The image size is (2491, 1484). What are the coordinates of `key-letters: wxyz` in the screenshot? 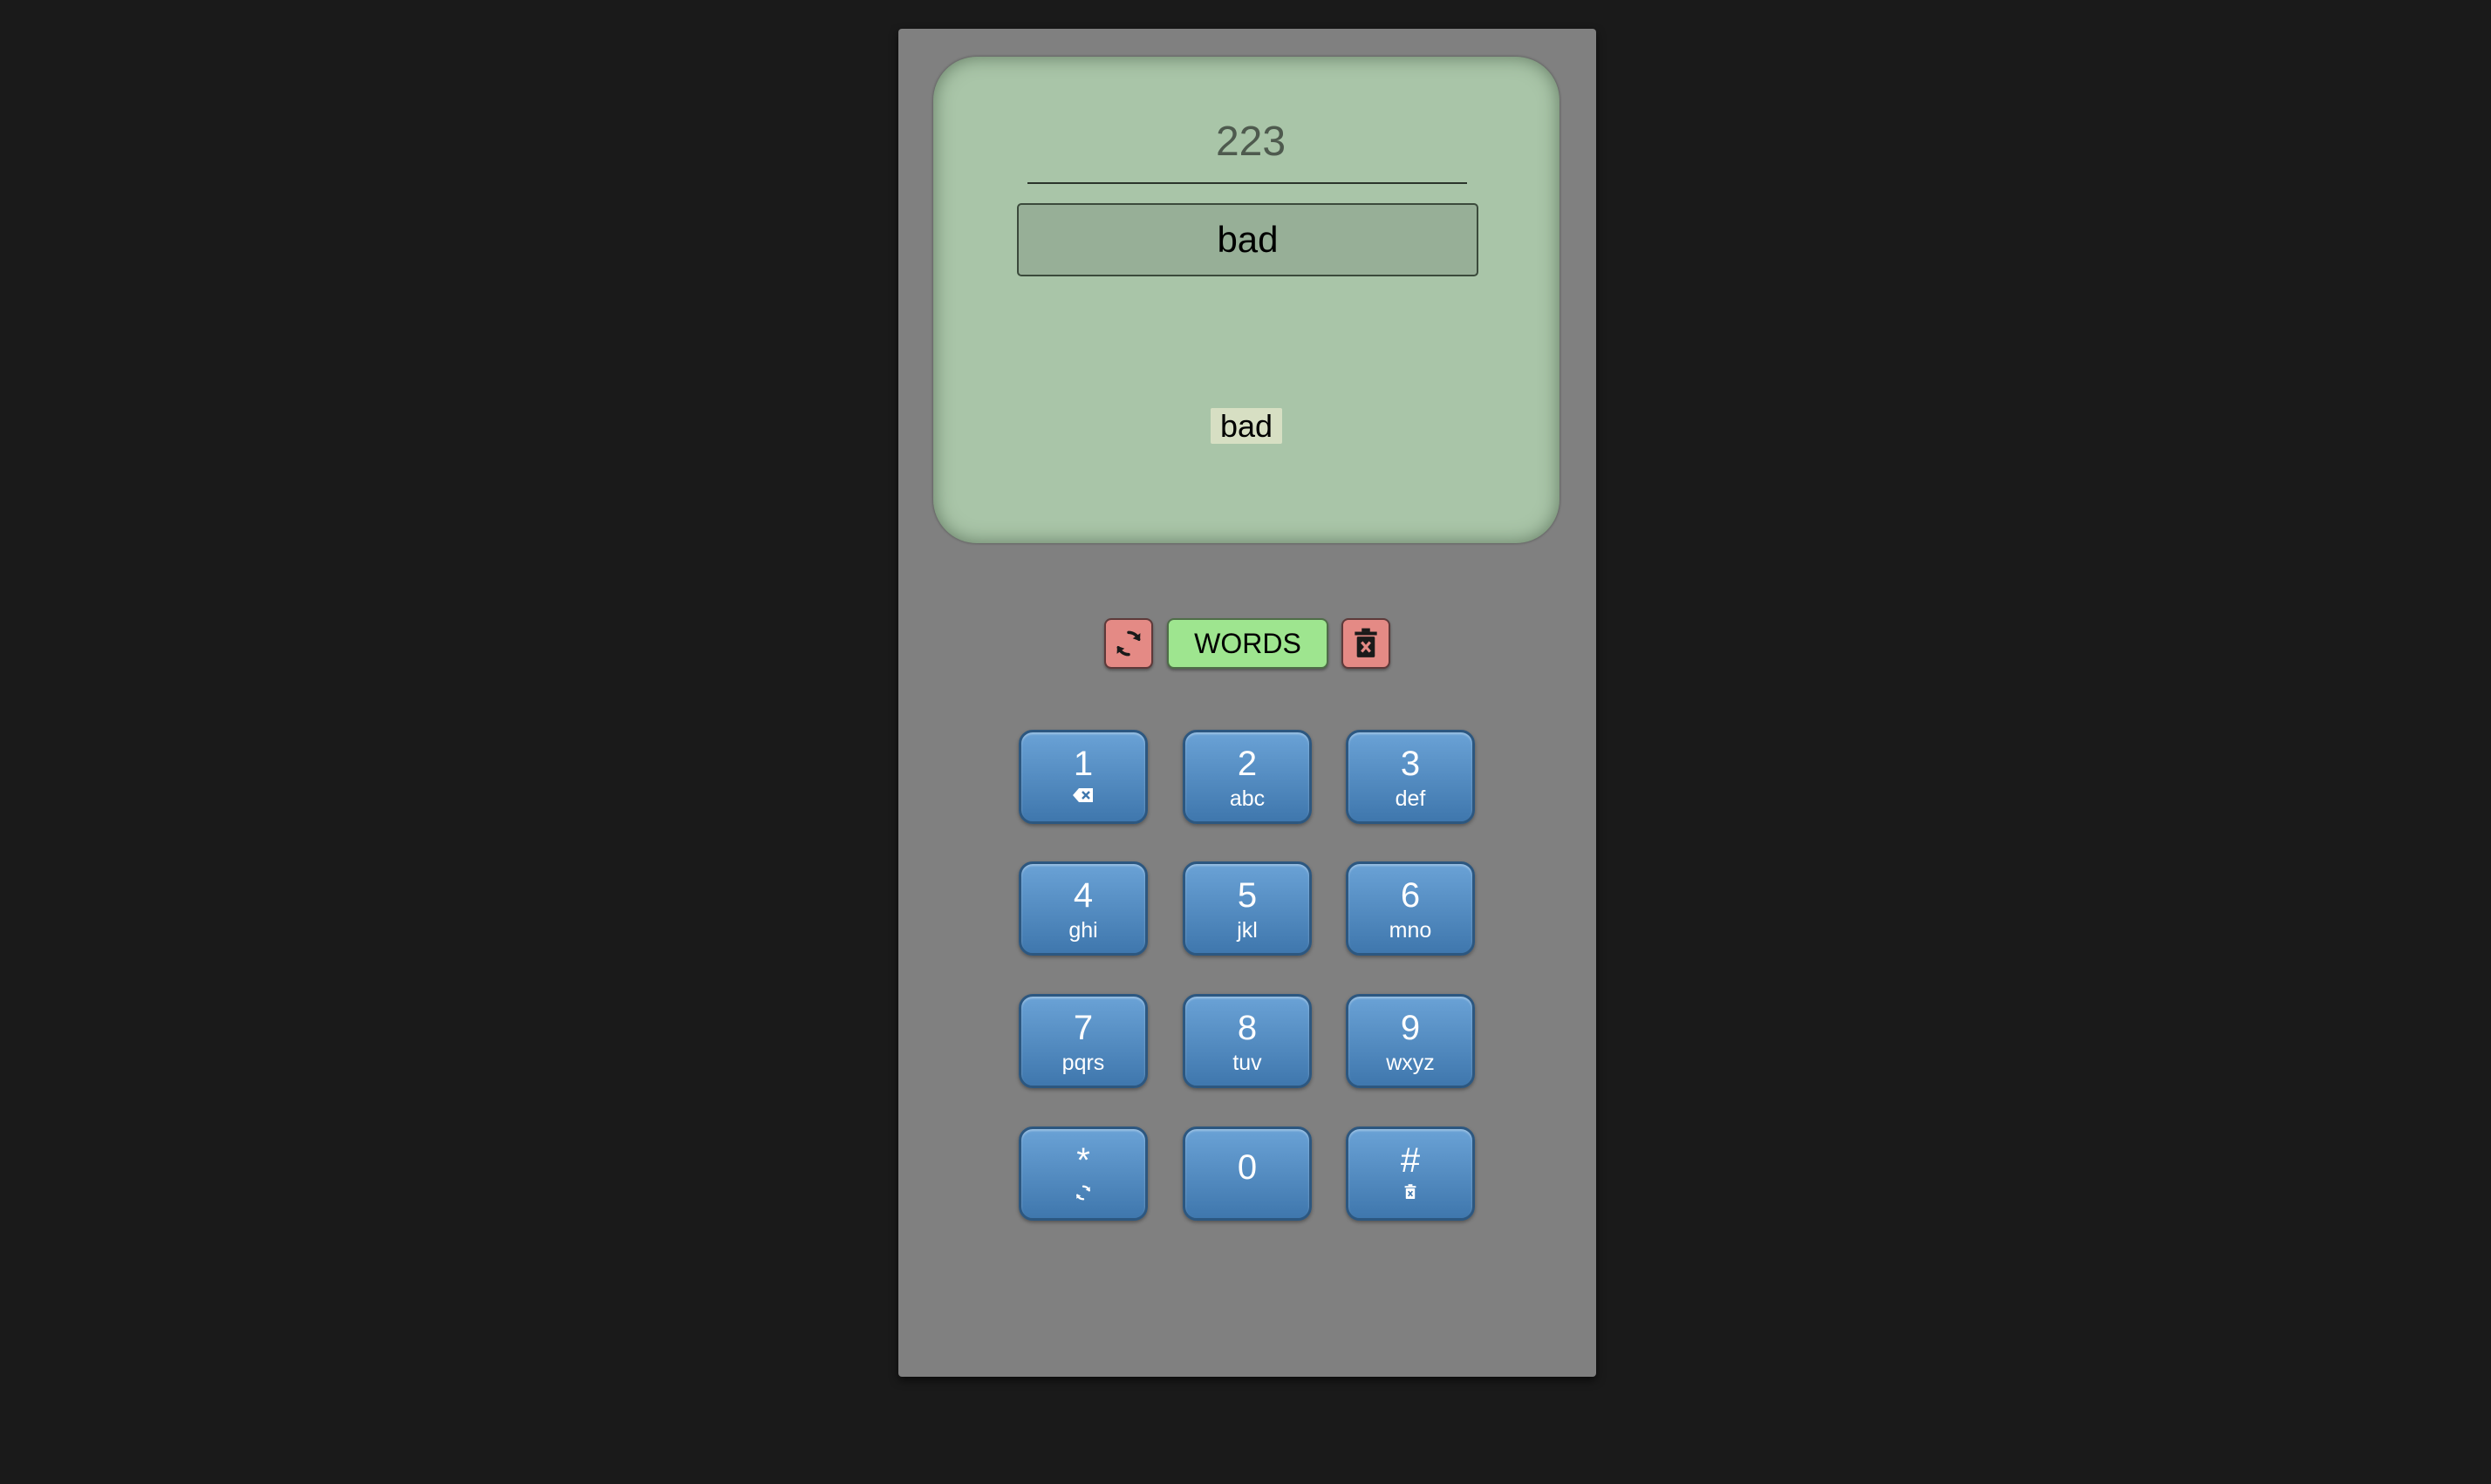 It's located at (1410, 1063).